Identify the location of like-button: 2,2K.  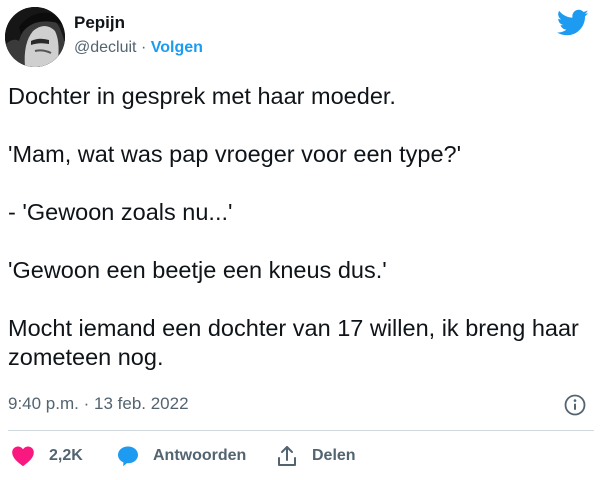
(47, 456).